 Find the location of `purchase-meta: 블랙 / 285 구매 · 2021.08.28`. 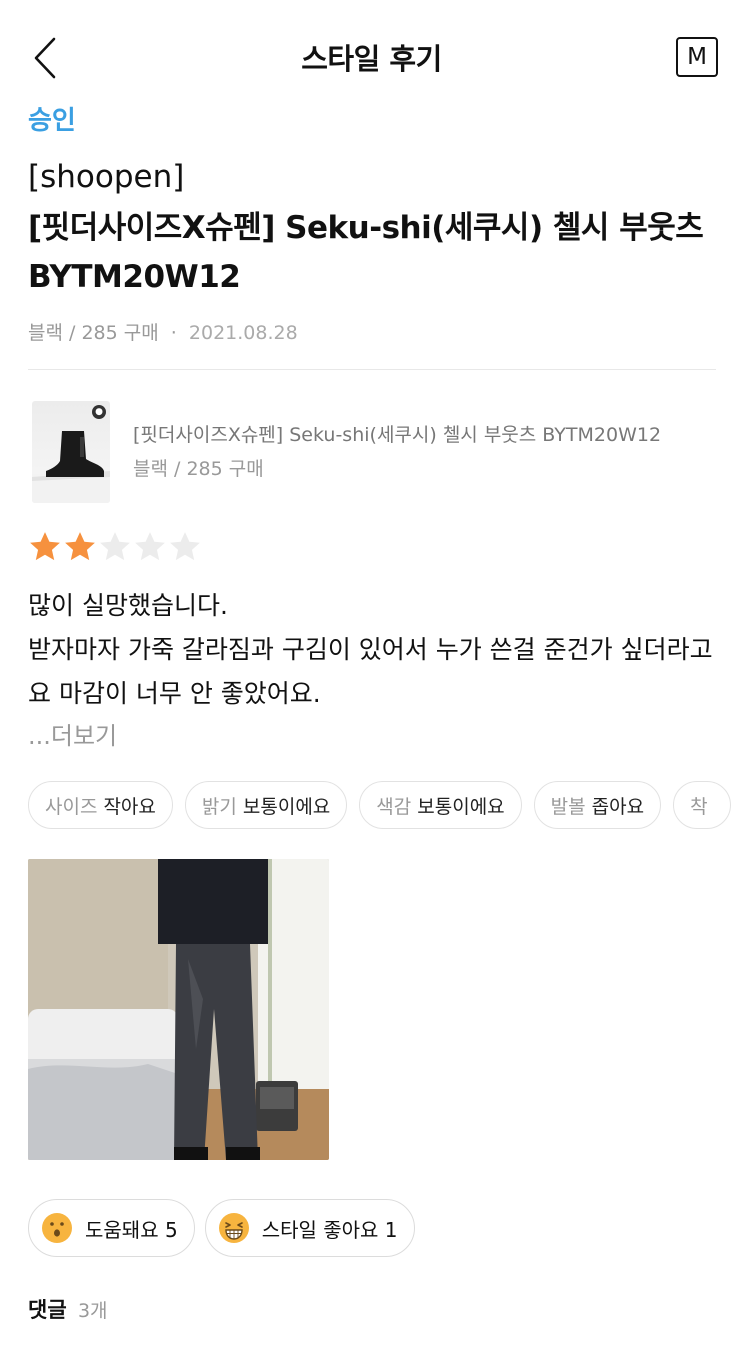

purchase-meta: 블랙 / 285 구매 · 2021.08.28 is located at coordinates (163, 333).